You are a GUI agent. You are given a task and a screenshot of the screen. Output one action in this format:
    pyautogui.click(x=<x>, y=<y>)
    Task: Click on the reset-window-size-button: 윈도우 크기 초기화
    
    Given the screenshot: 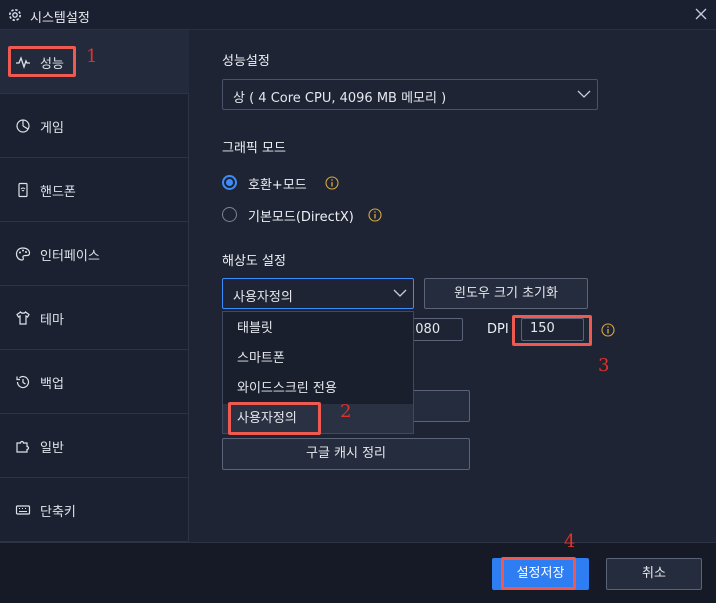 What is the action you would take?
    pyautogui.click(x=506, y=293)
    